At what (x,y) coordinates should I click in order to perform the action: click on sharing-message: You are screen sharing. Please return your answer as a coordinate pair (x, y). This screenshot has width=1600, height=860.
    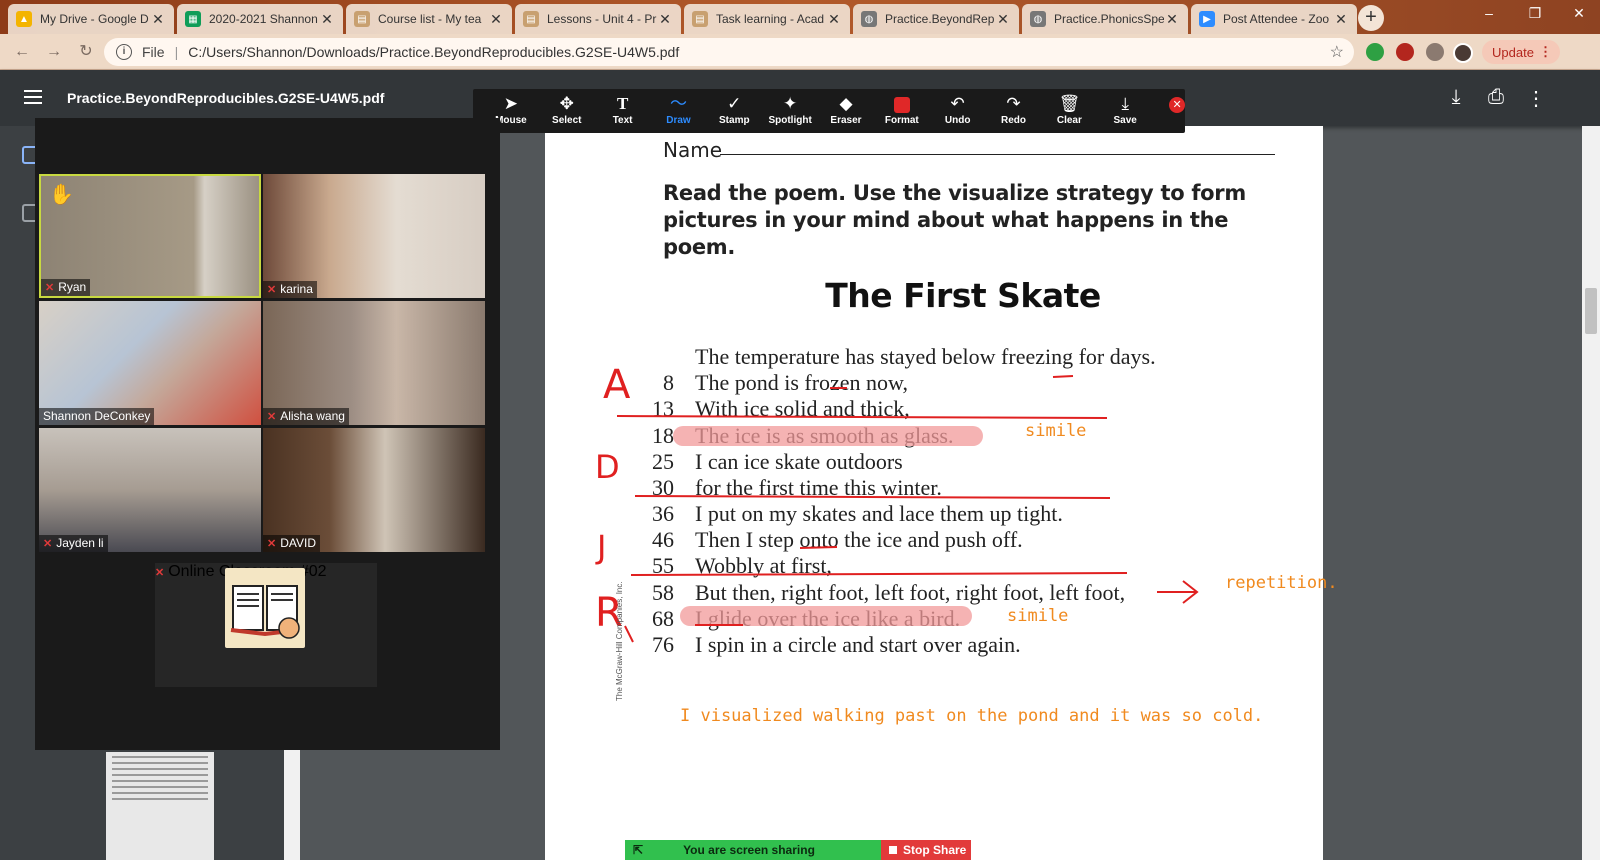
    Looking at the image, I should click on (749, 850).